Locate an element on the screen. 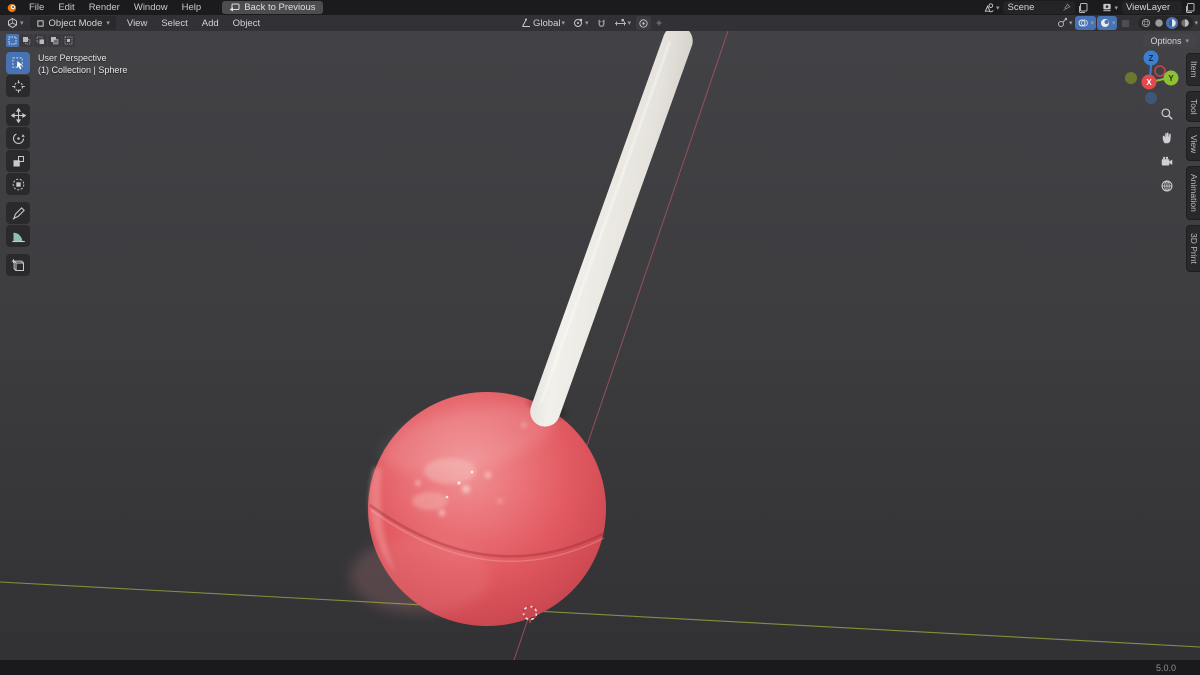 The height and width of the screenshot is (675, 1200). tab-animation: Animation is located at coordinates (1193, 193).